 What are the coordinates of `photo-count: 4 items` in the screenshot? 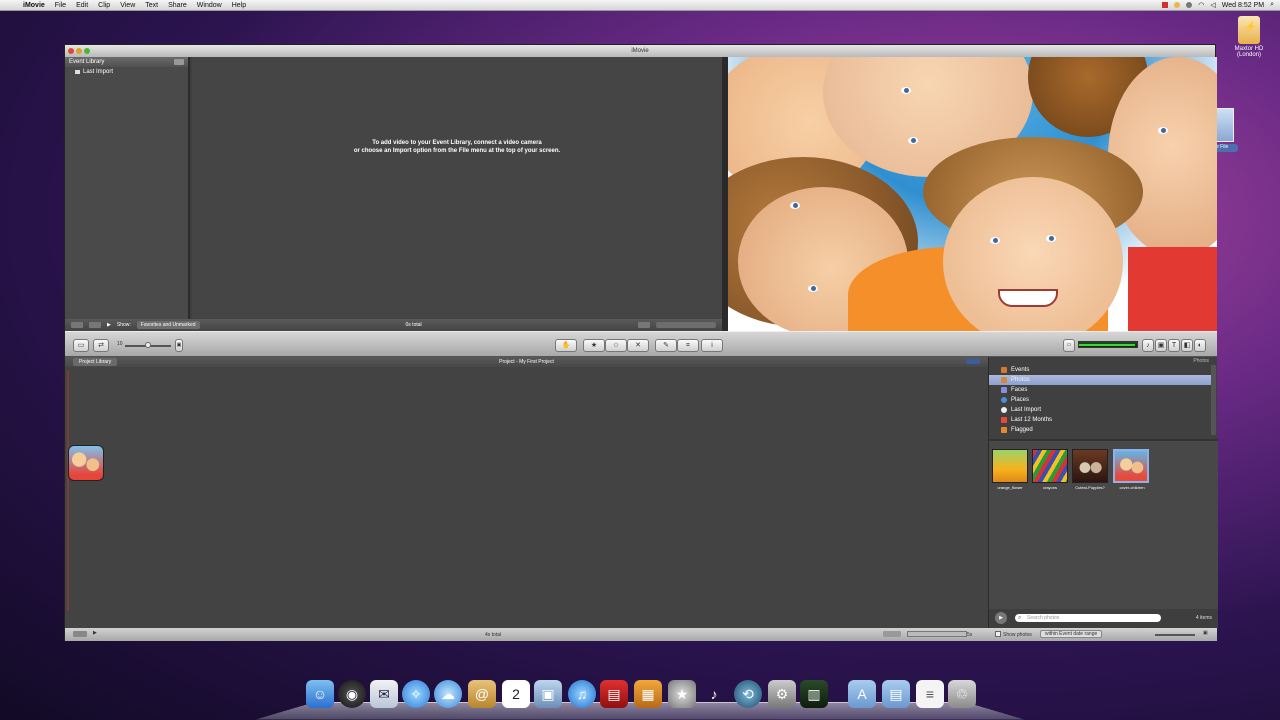 It's located at (1203, 618).